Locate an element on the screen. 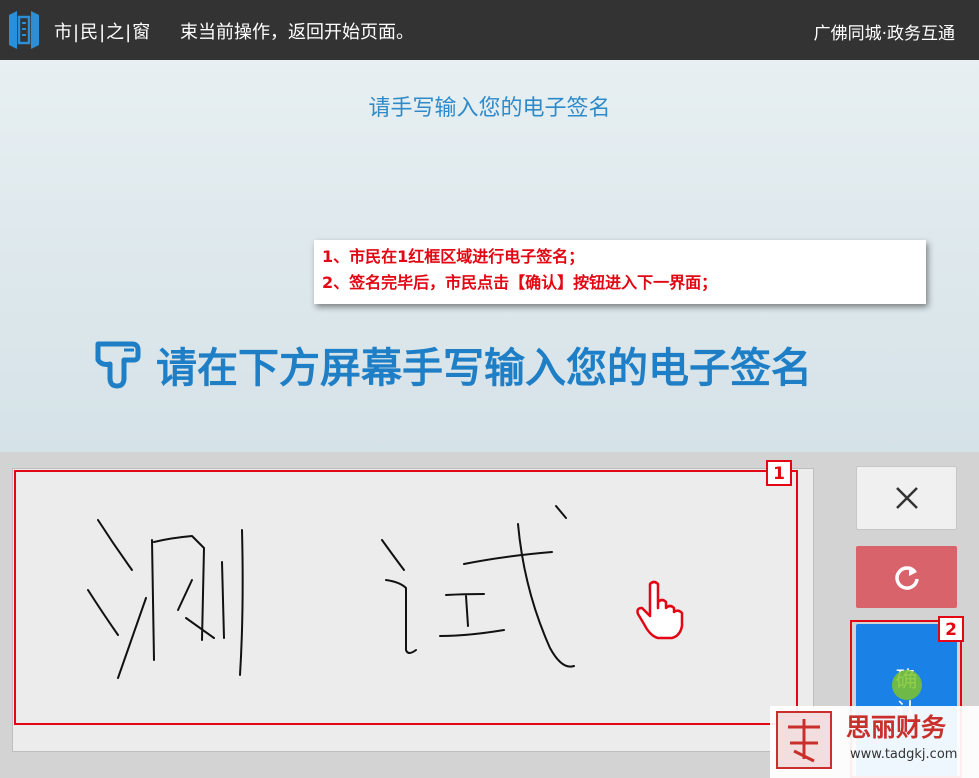 The width and height of the screenshot is (979, 778). brand-text: 广佛同城·政务互通 is located at coordinates (884, 34).